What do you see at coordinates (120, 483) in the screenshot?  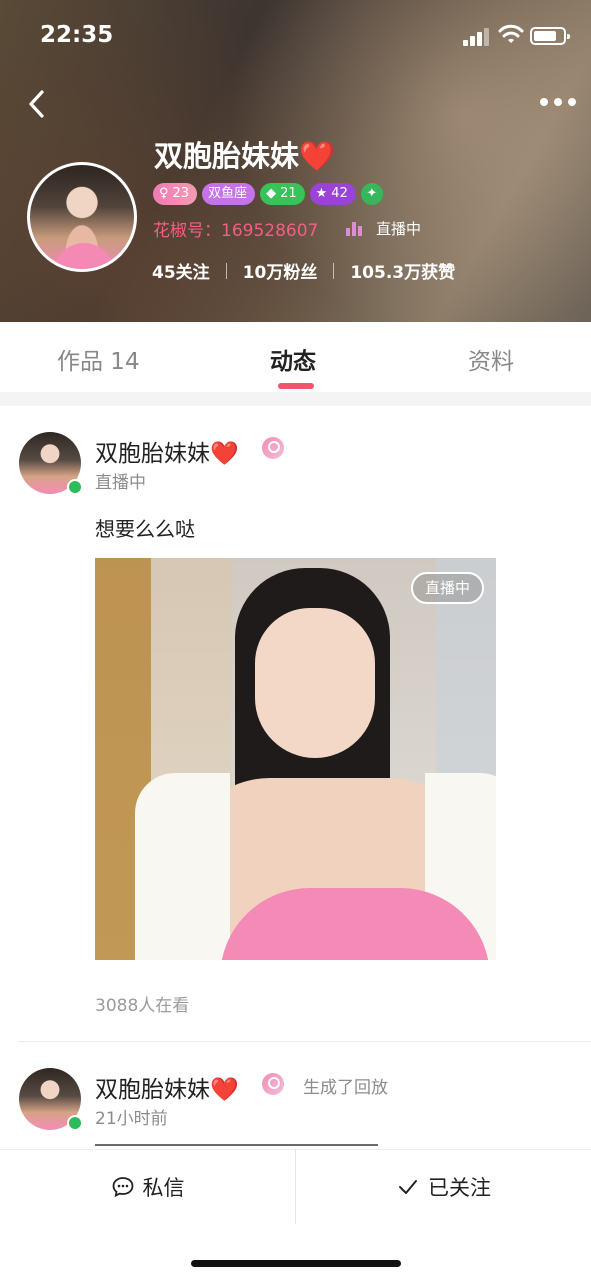 I see `post-status: 直播中` at bounding box center [120, 483].